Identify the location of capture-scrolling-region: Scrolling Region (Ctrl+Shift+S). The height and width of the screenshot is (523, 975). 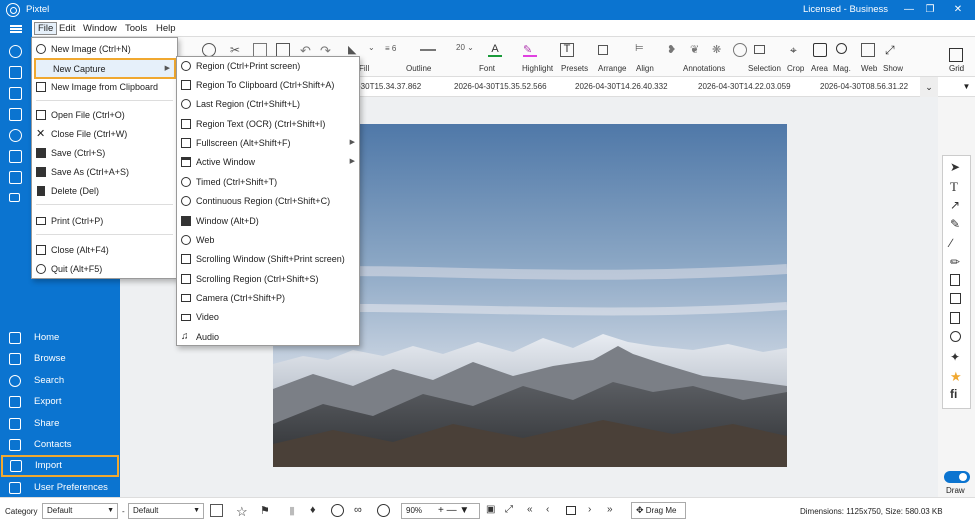
(268, 279).